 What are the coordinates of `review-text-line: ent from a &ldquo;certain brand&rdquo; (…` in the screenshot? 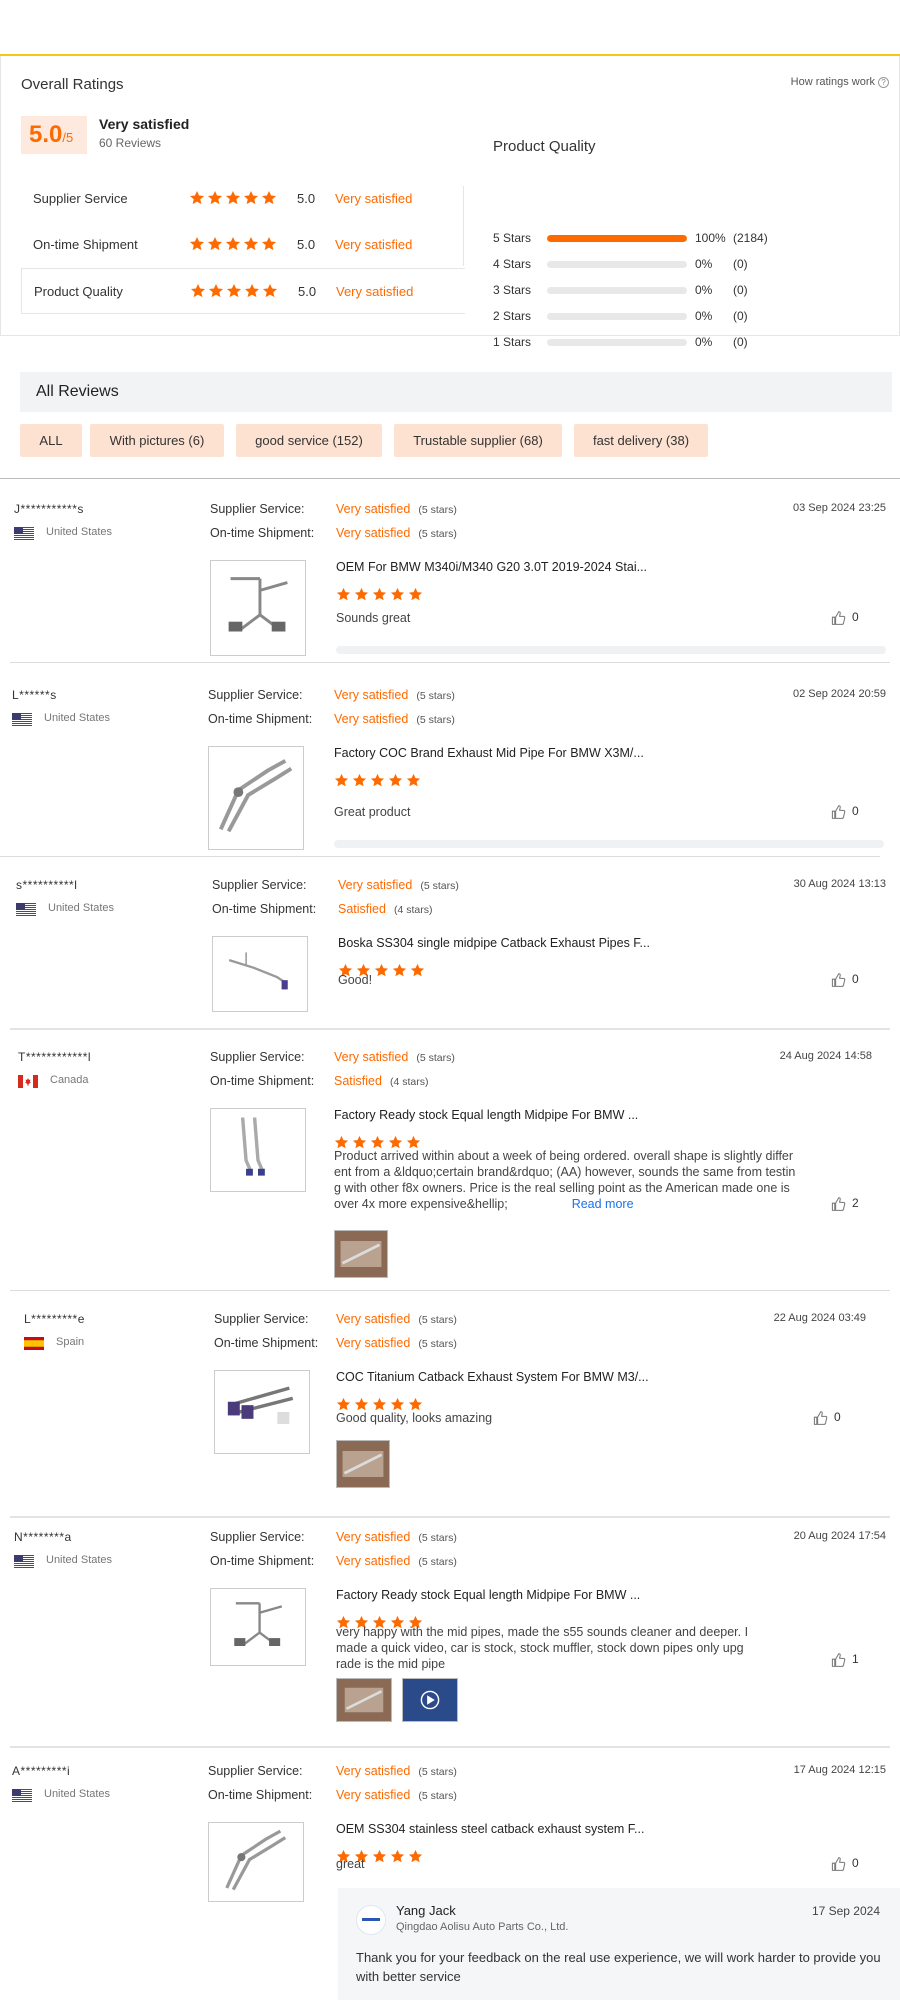 It's located at (565, 1172).